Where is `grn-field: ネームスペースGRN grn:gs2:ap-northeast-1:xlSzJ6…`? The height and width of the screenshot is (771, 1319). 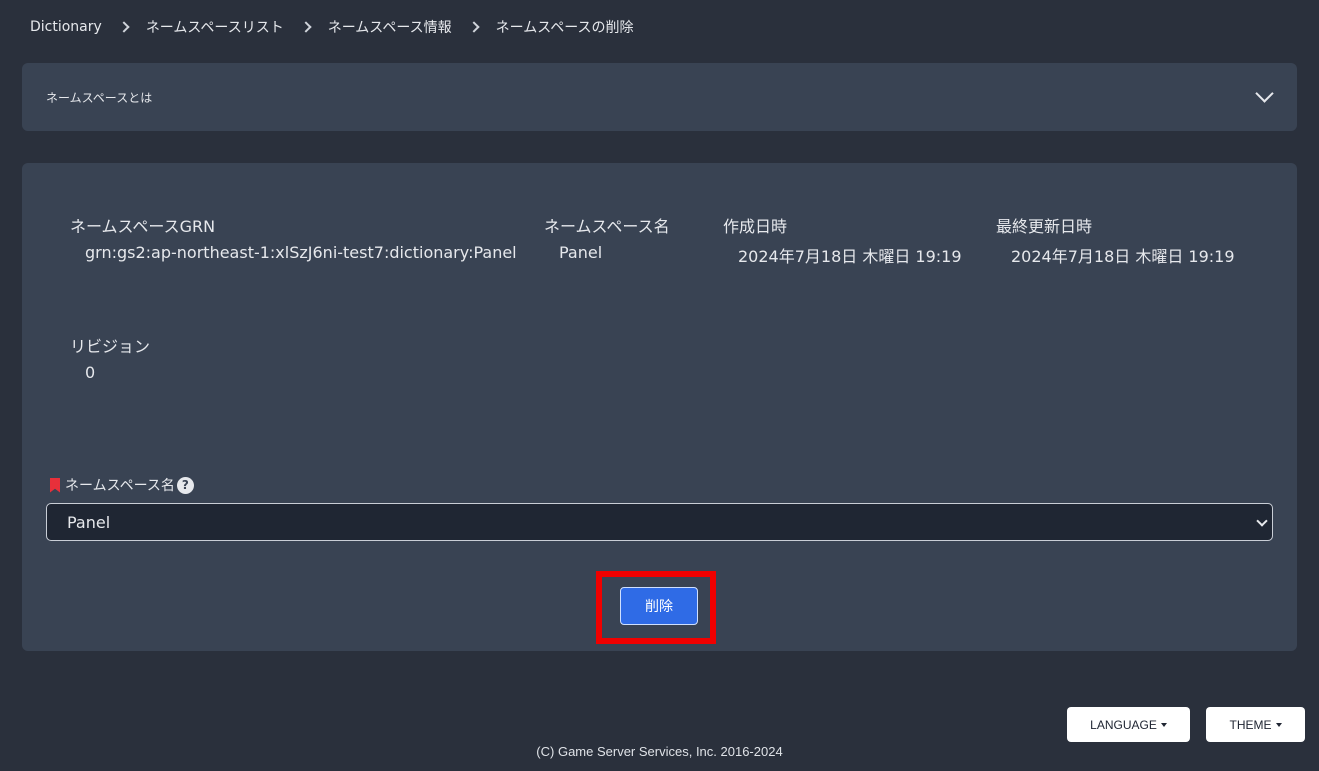 grn-field: ネームスペースGRN grn:gs2:ap-northeast-1:xlSzJ6… is located at coordinates (293, 237).